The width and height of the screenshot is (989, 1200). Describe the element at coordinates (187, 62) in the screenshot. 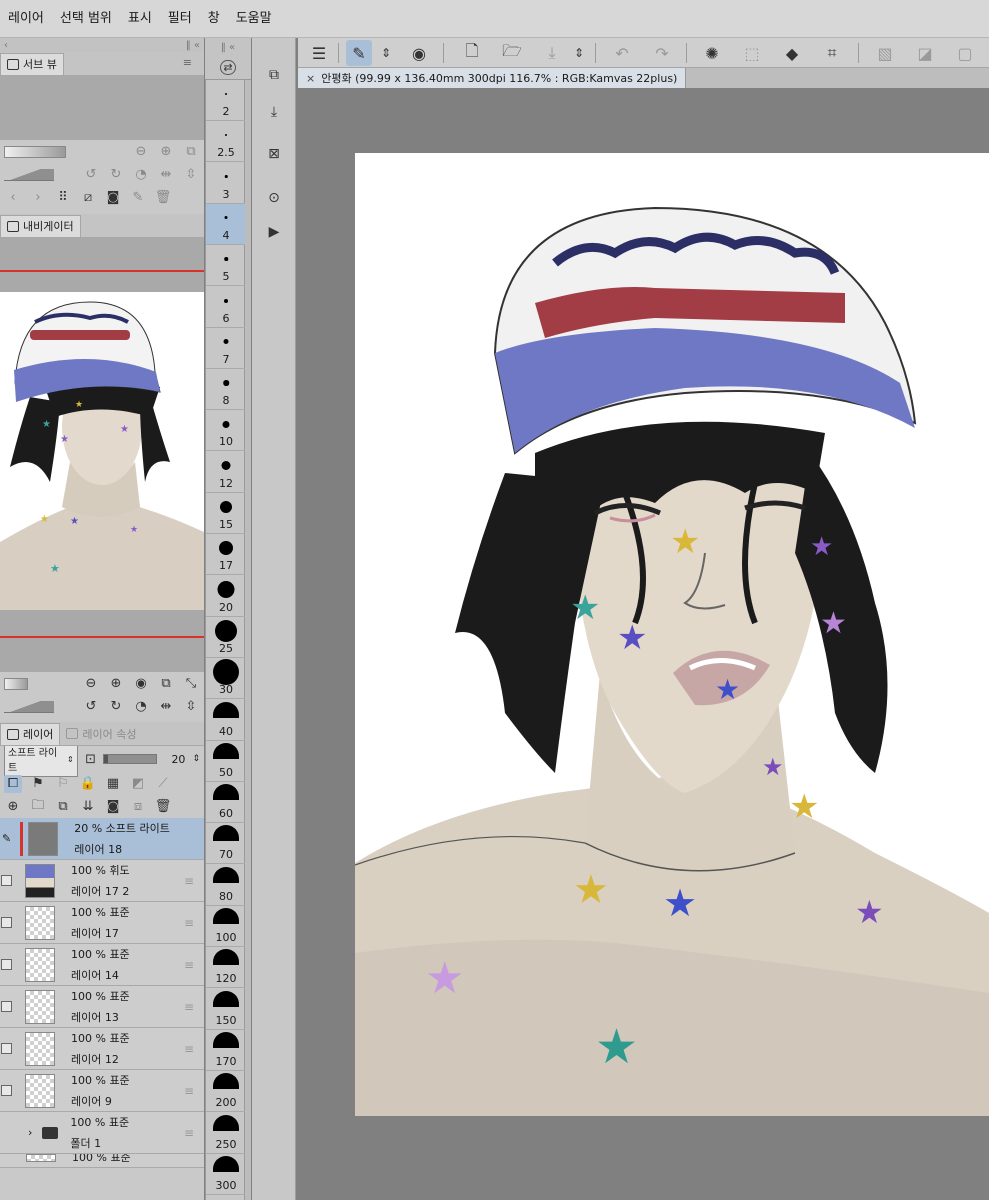

I see `panel-menu-icon: ≡` at that location.